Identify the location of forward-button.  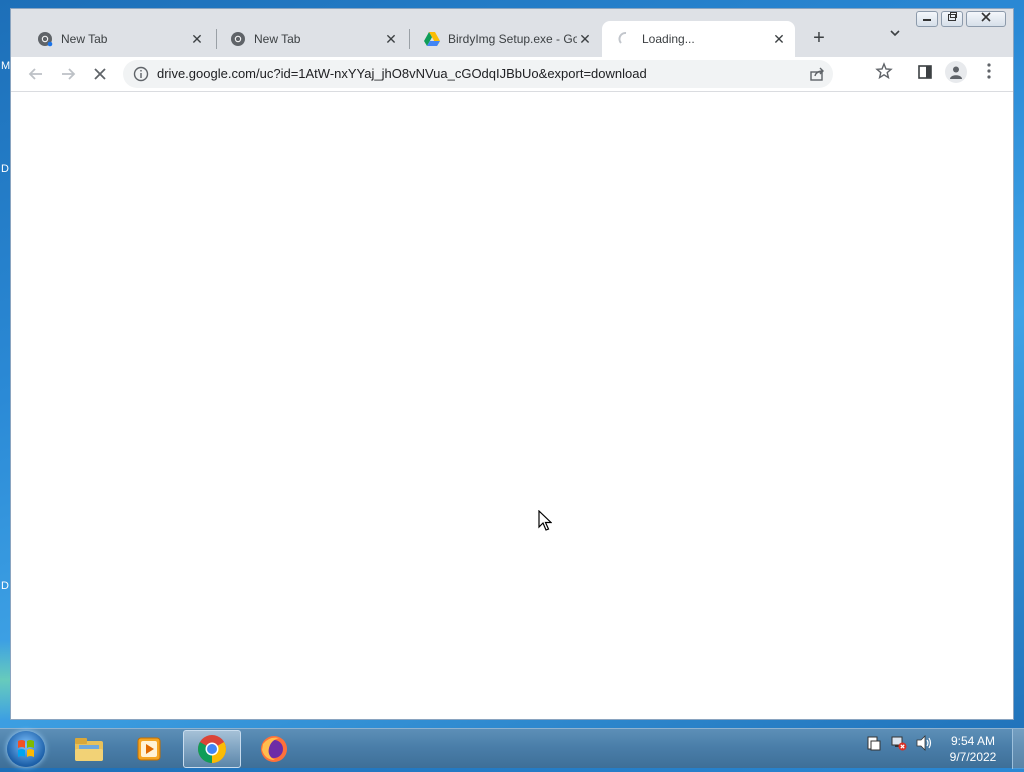
(68, 74).